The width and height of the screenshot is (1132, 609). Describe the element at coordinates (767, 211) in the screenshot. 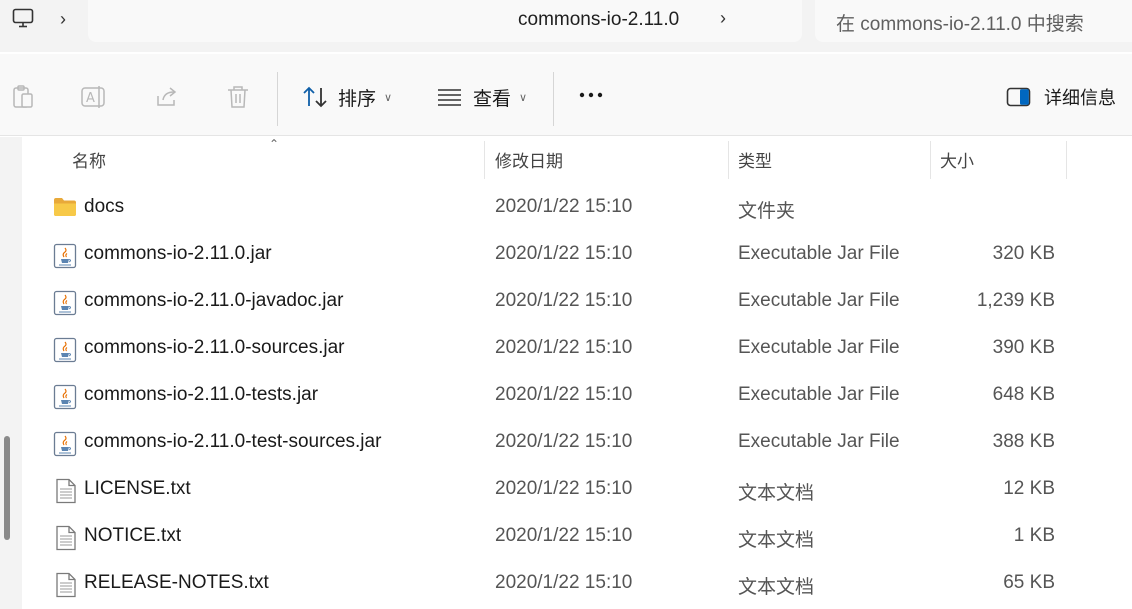

I see `file-type: 文件夹` at that location.